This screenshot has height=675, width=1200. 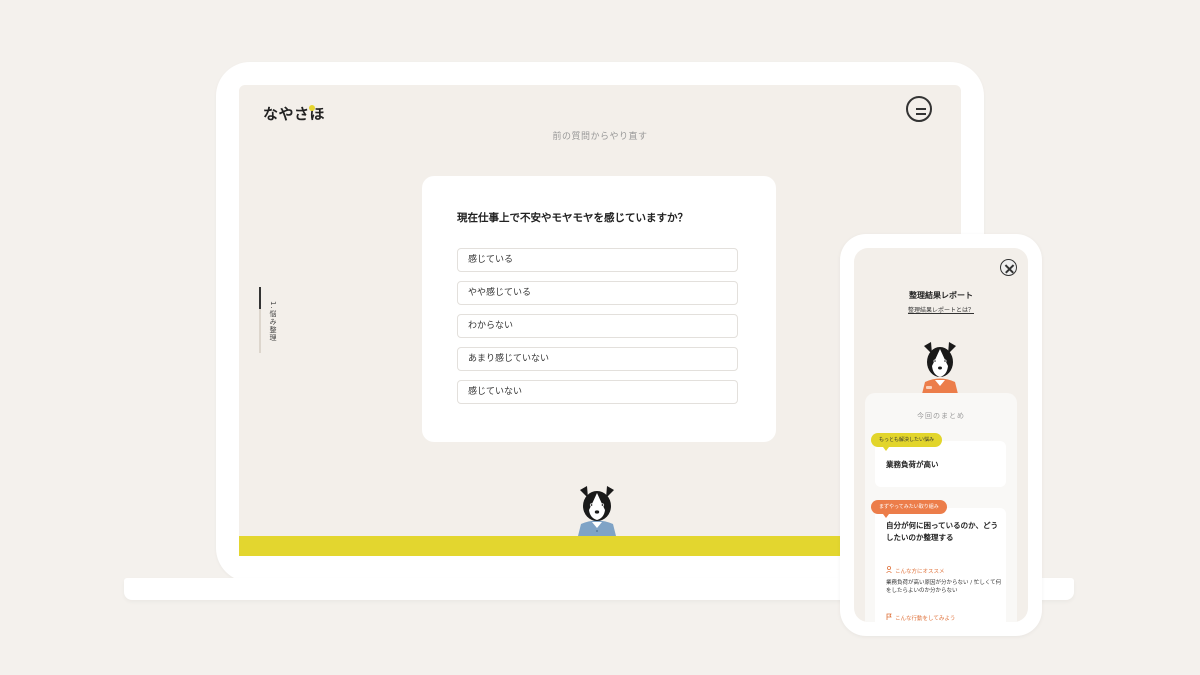 What do you see at coordinates (1008, 267) in the screenshot?
I see `close-button` at bounding box center [1008, 267].